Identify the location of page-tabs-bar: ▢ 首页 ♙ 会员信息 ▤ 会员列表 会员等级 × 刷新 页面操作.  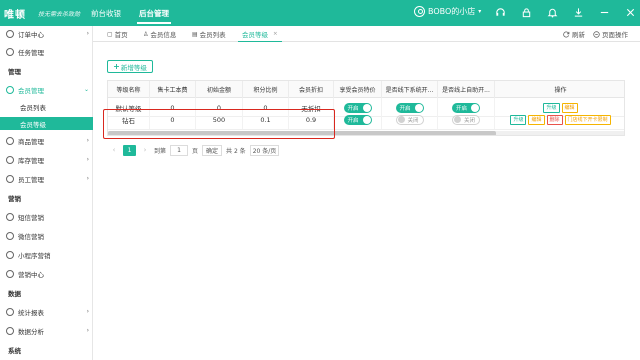
(366, 34).